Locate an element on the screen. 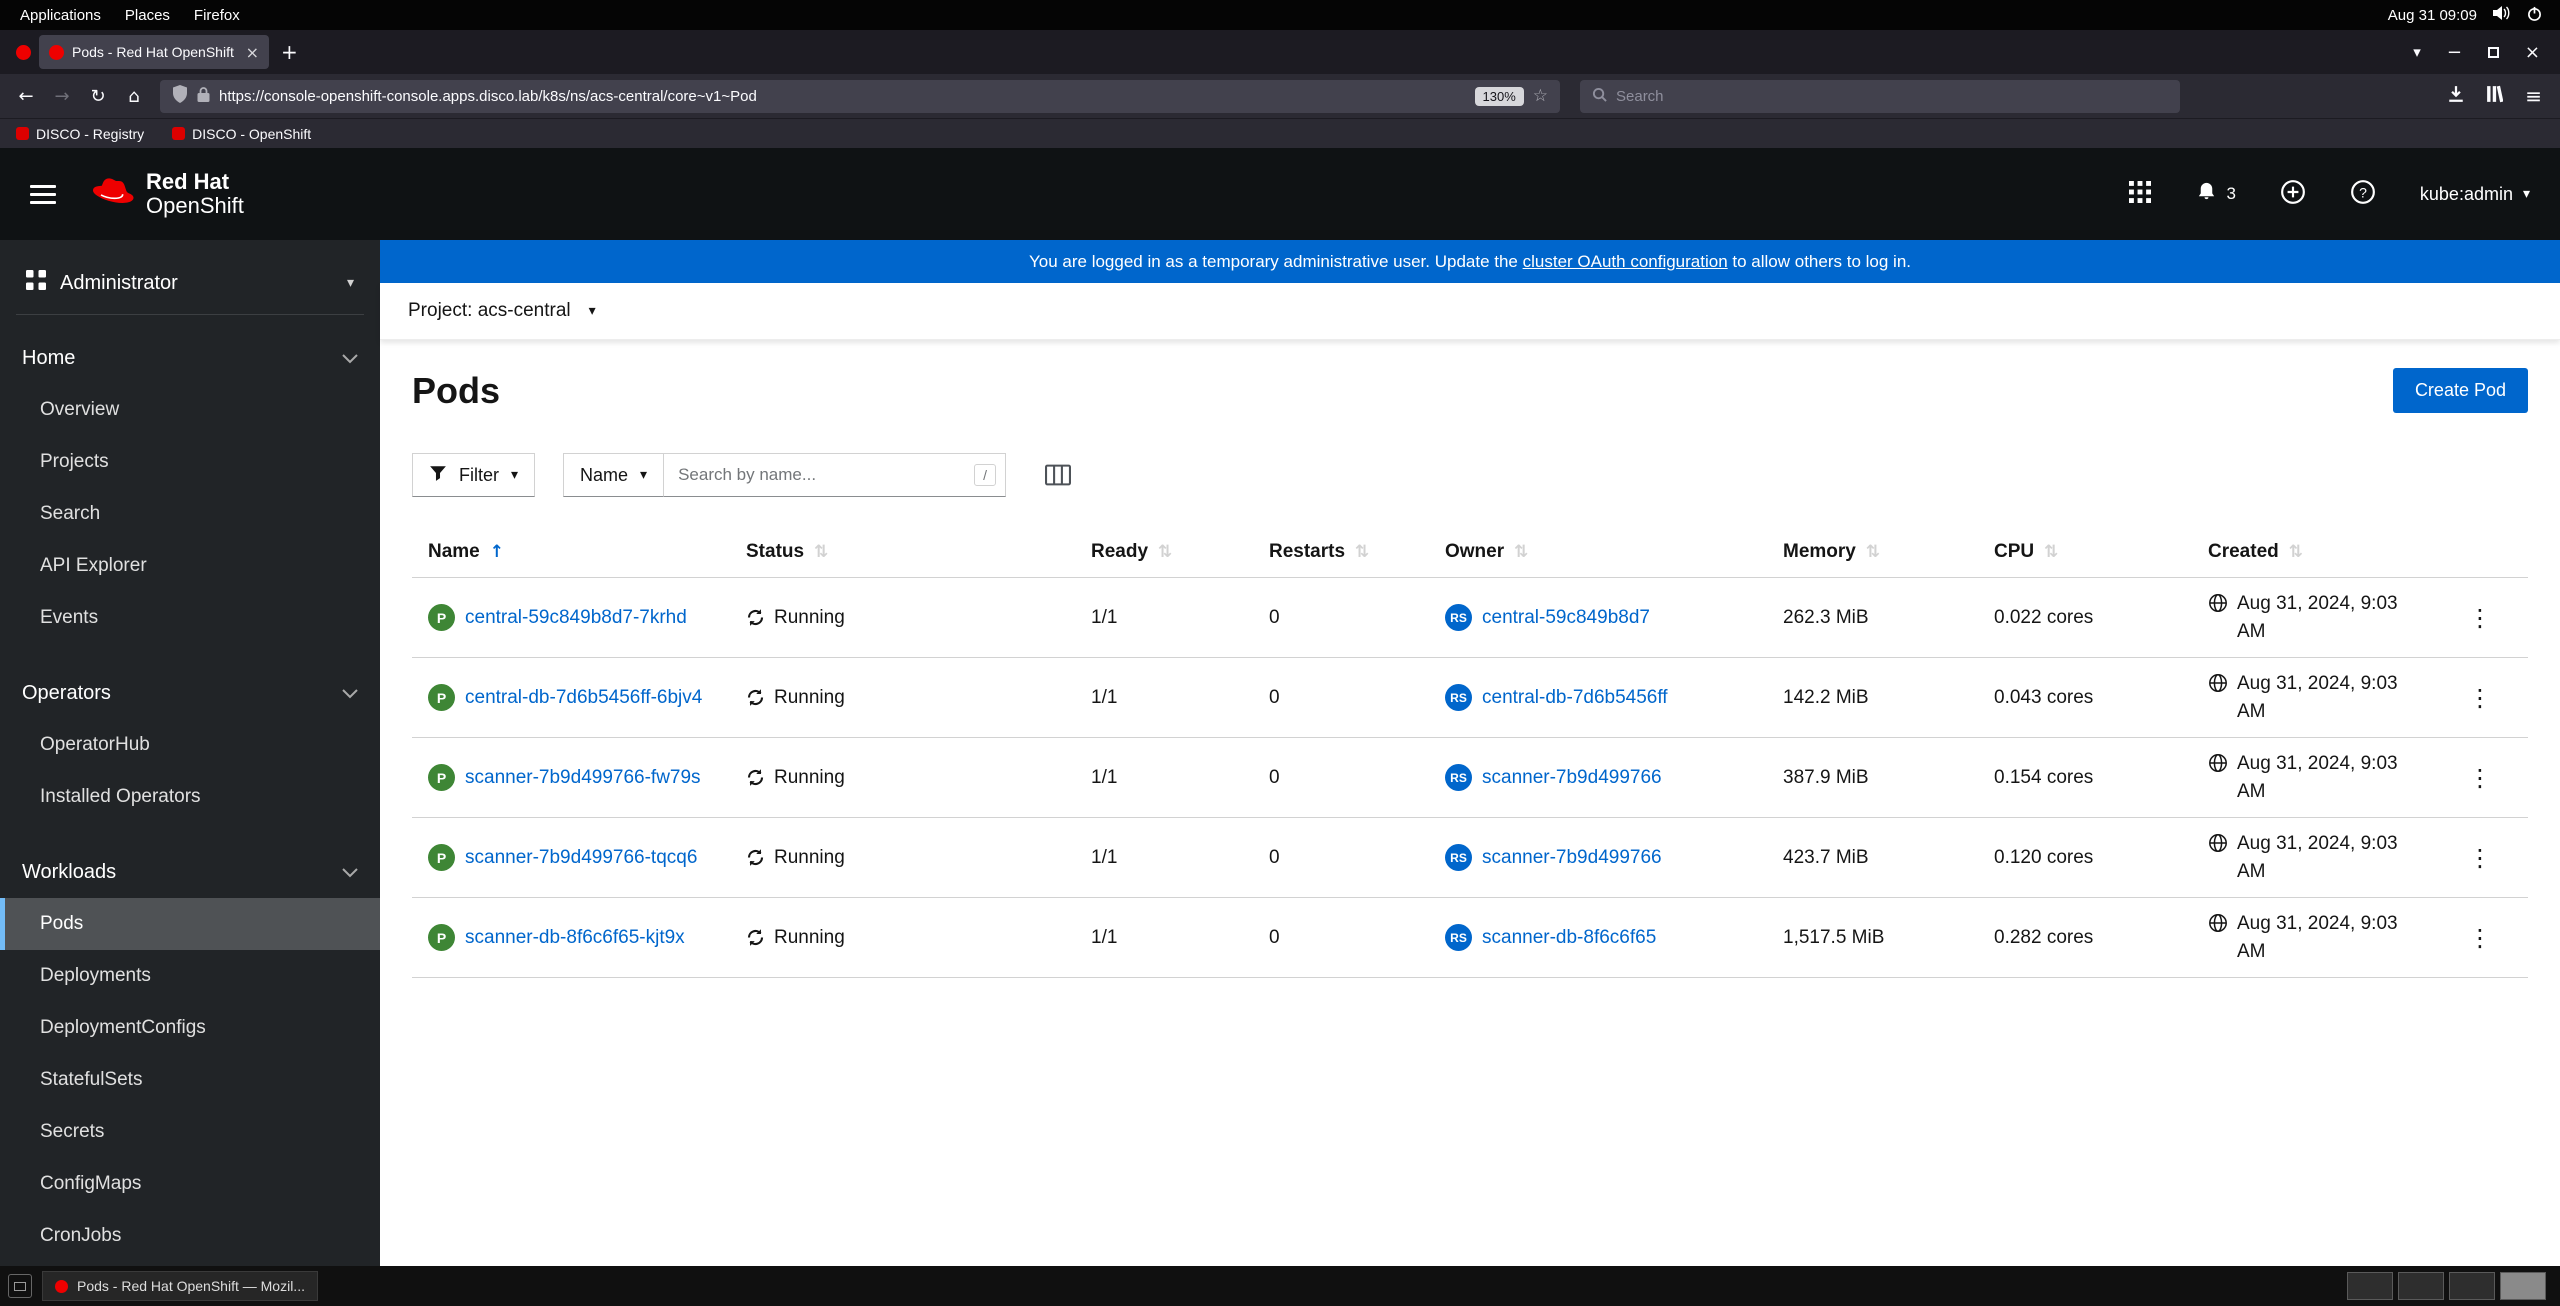  pod-link: central-db-7d6b5456ff-6bjv4 is located at coordinates (583, 698).